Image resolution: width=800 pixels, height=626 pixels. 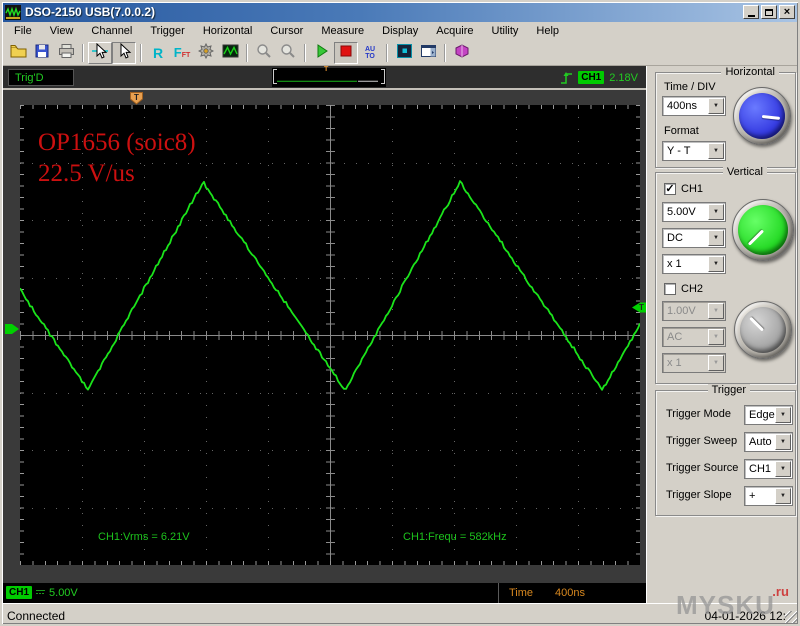 What do you see at coordinates (751, 12) in the screenshot?
I see `minimize-button` at bounding box center [751, 12].